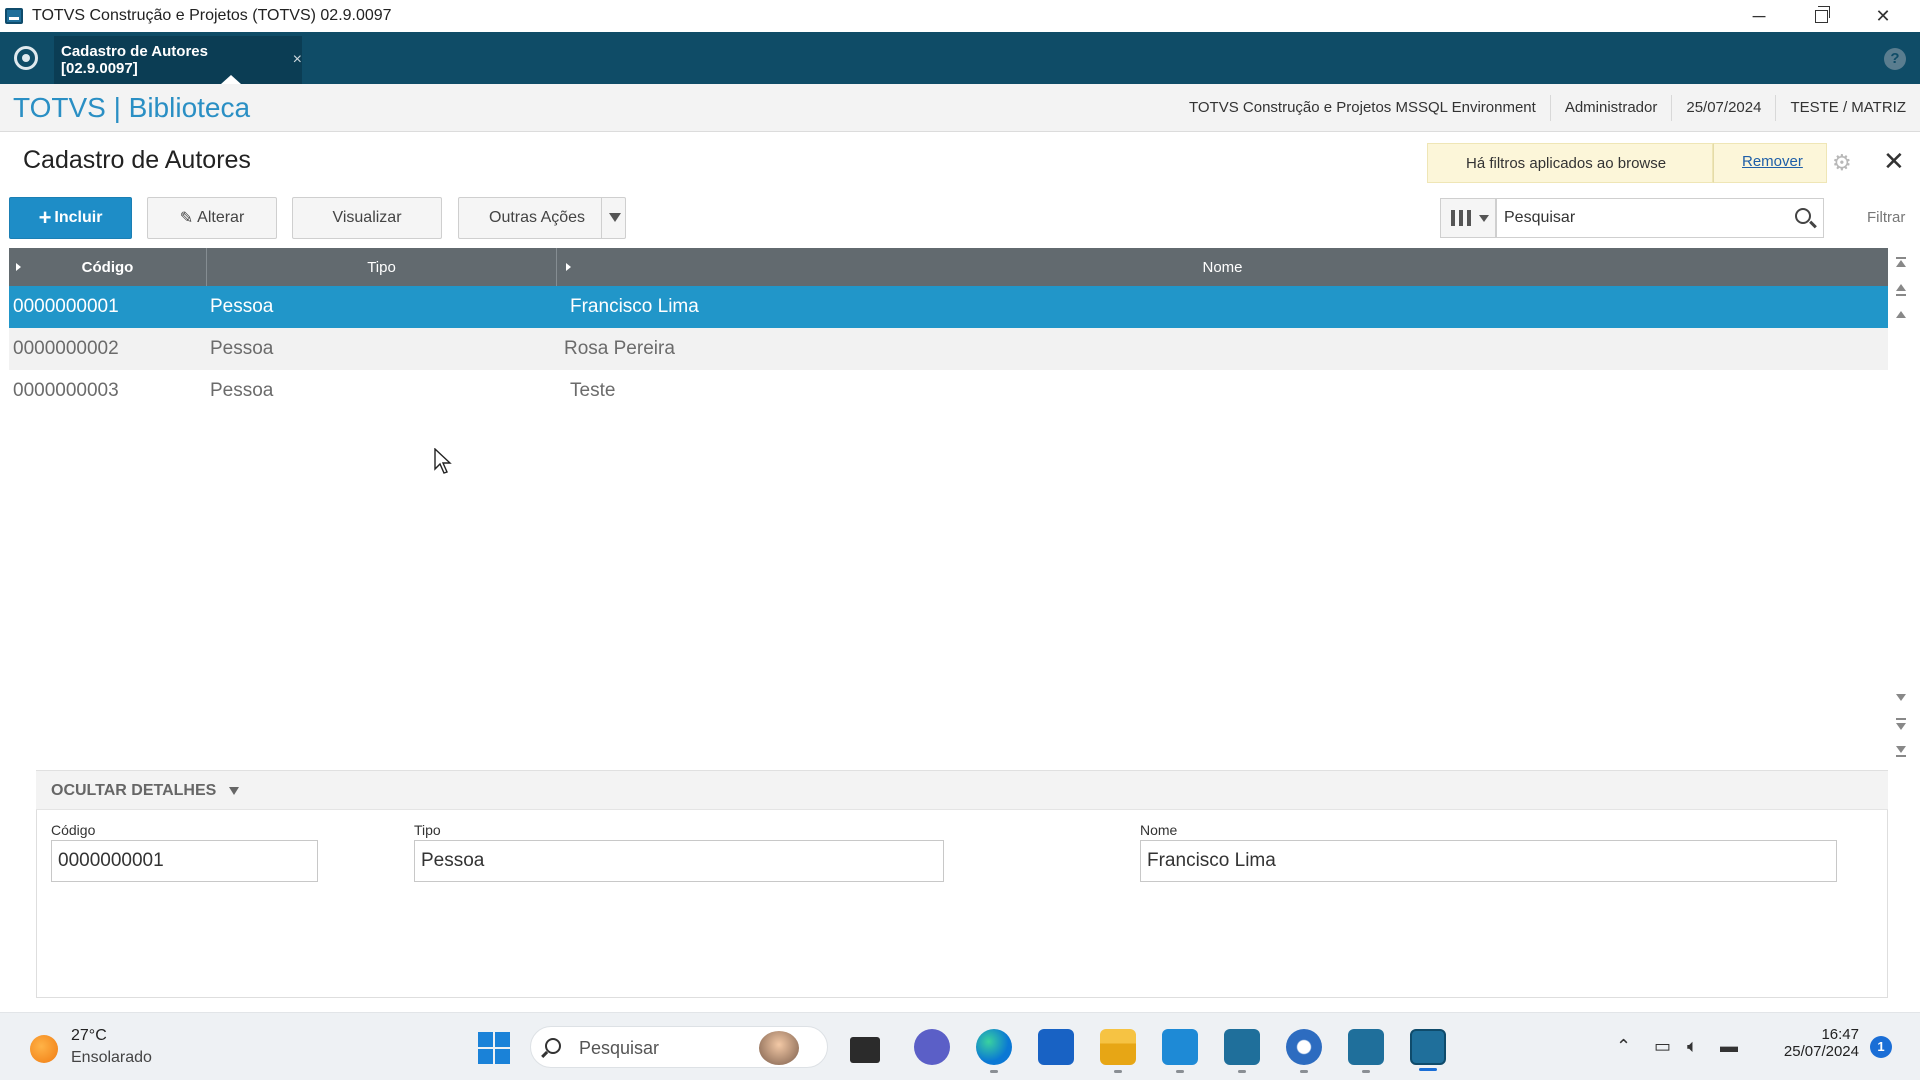  Describe the element at coordinates (1637, 218) in the screenshot. I see `search-input` at that location.